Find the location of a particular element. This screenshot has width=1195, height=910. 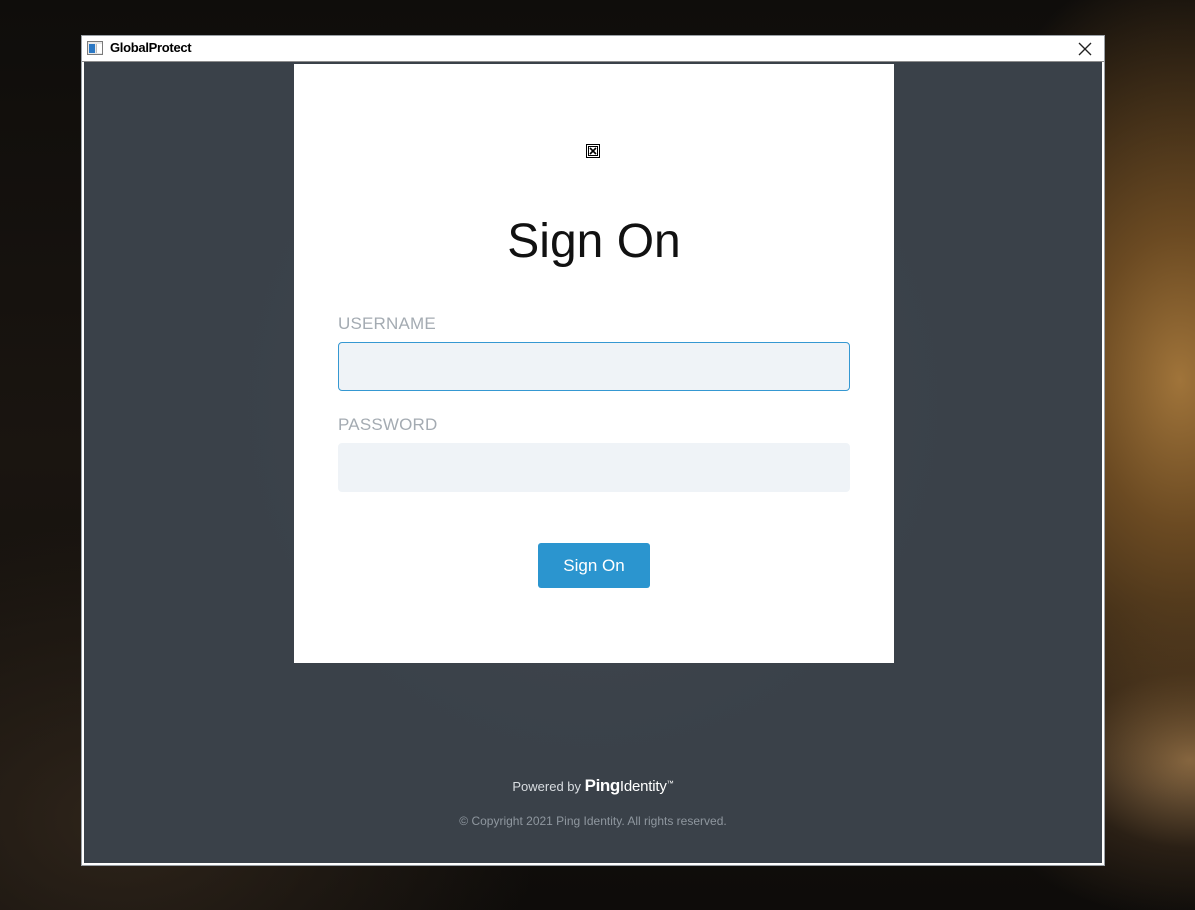

ping-identity-logo-identity: Identity is located at coordinates (643, 786).